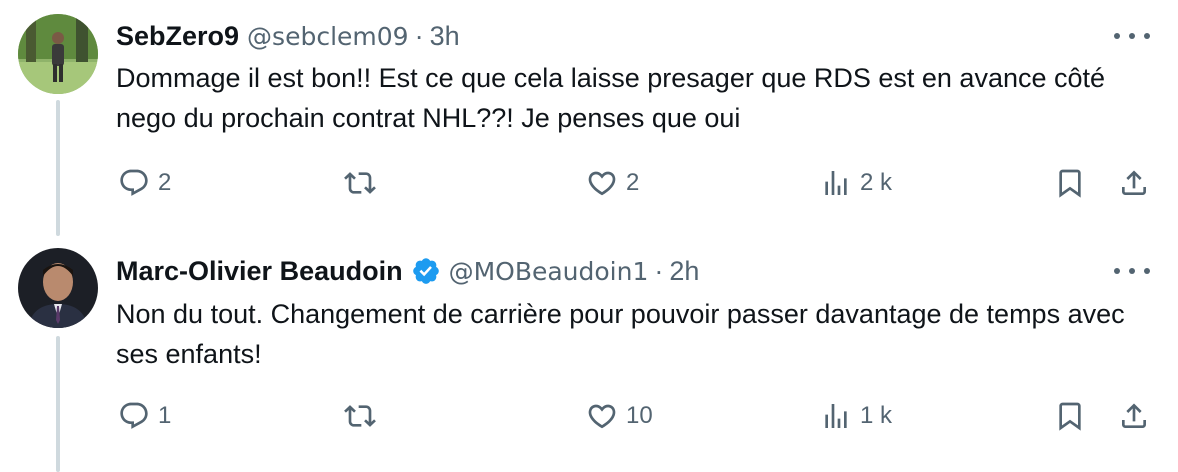 The width and height of the screenshot is (1178, 472). I want to click on reply-button: 2, so click(144, 183).